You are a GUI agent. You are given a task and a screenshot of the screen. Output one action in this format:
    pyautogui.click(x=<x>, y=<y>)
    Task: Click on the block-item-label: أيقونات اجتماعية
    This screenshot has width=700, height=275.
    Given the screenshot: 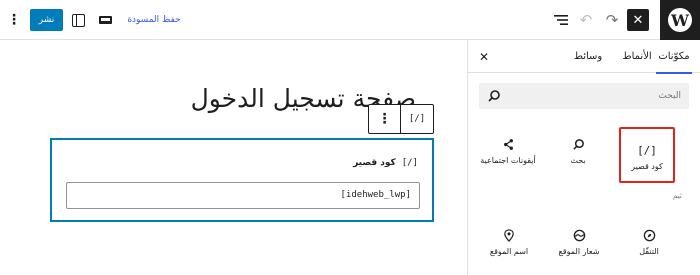 What is the action you would take?
    pyautogui.click(x=508, y=160)
    